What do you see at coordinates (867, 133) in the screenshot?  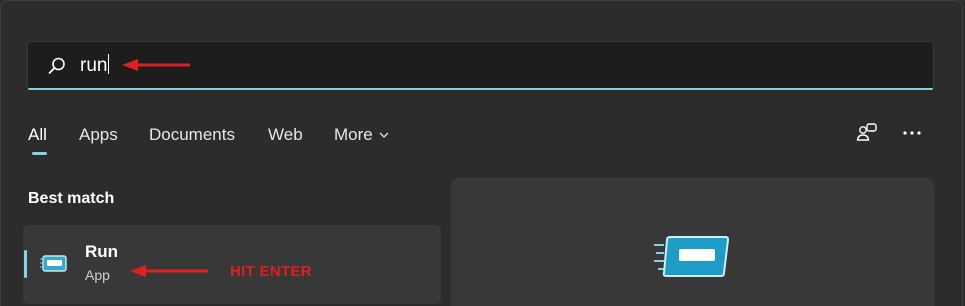 I see `person-switch-icon` at bounding box center [867, 133].